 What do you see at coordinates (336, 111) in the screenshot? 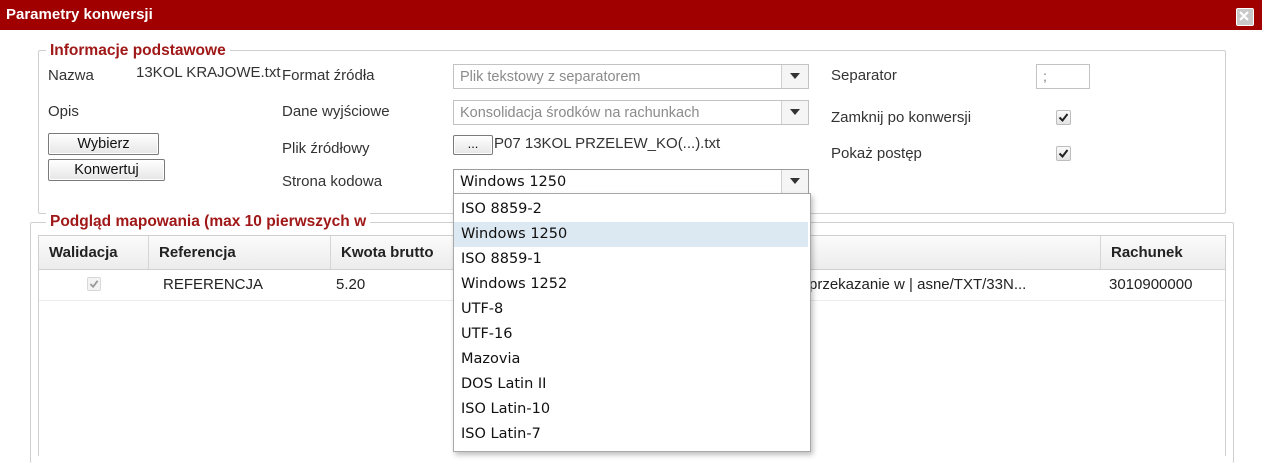
I see `output-label: Dane wyjściowe` at bounding box center [336, 111].